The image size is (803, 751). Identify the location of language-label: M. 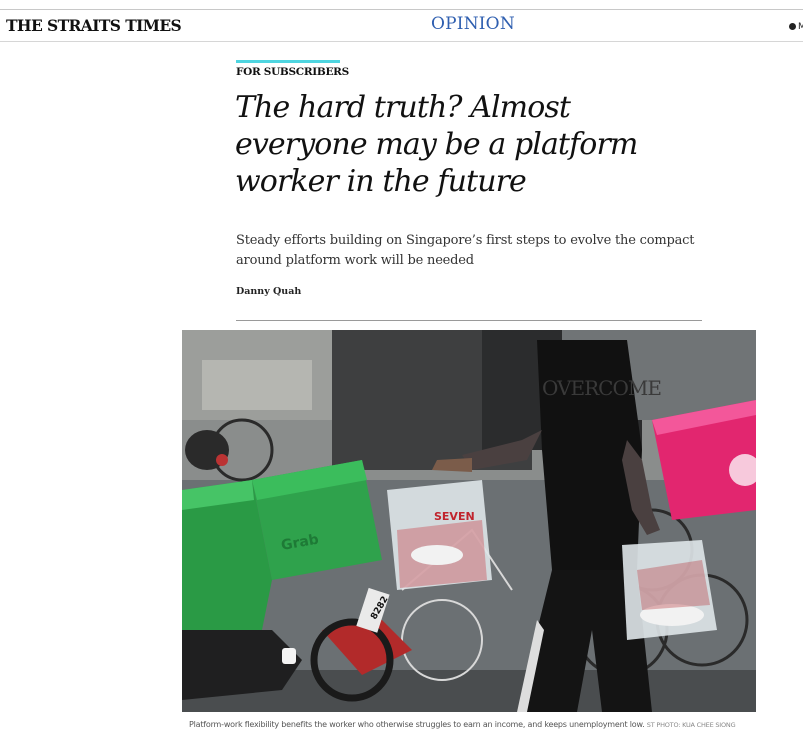
(800, 27).